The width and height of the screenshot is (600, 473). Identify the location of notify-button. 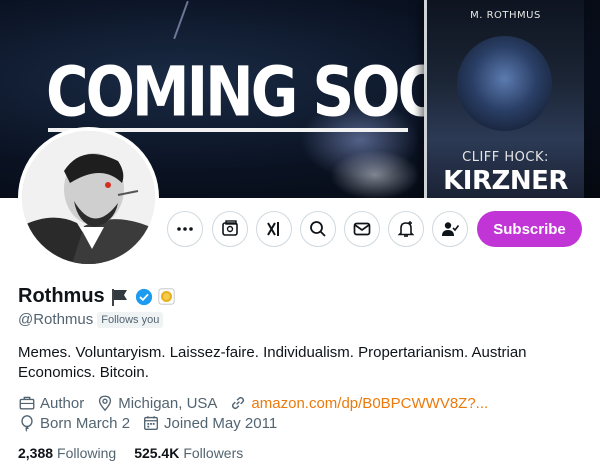
(406, 229).